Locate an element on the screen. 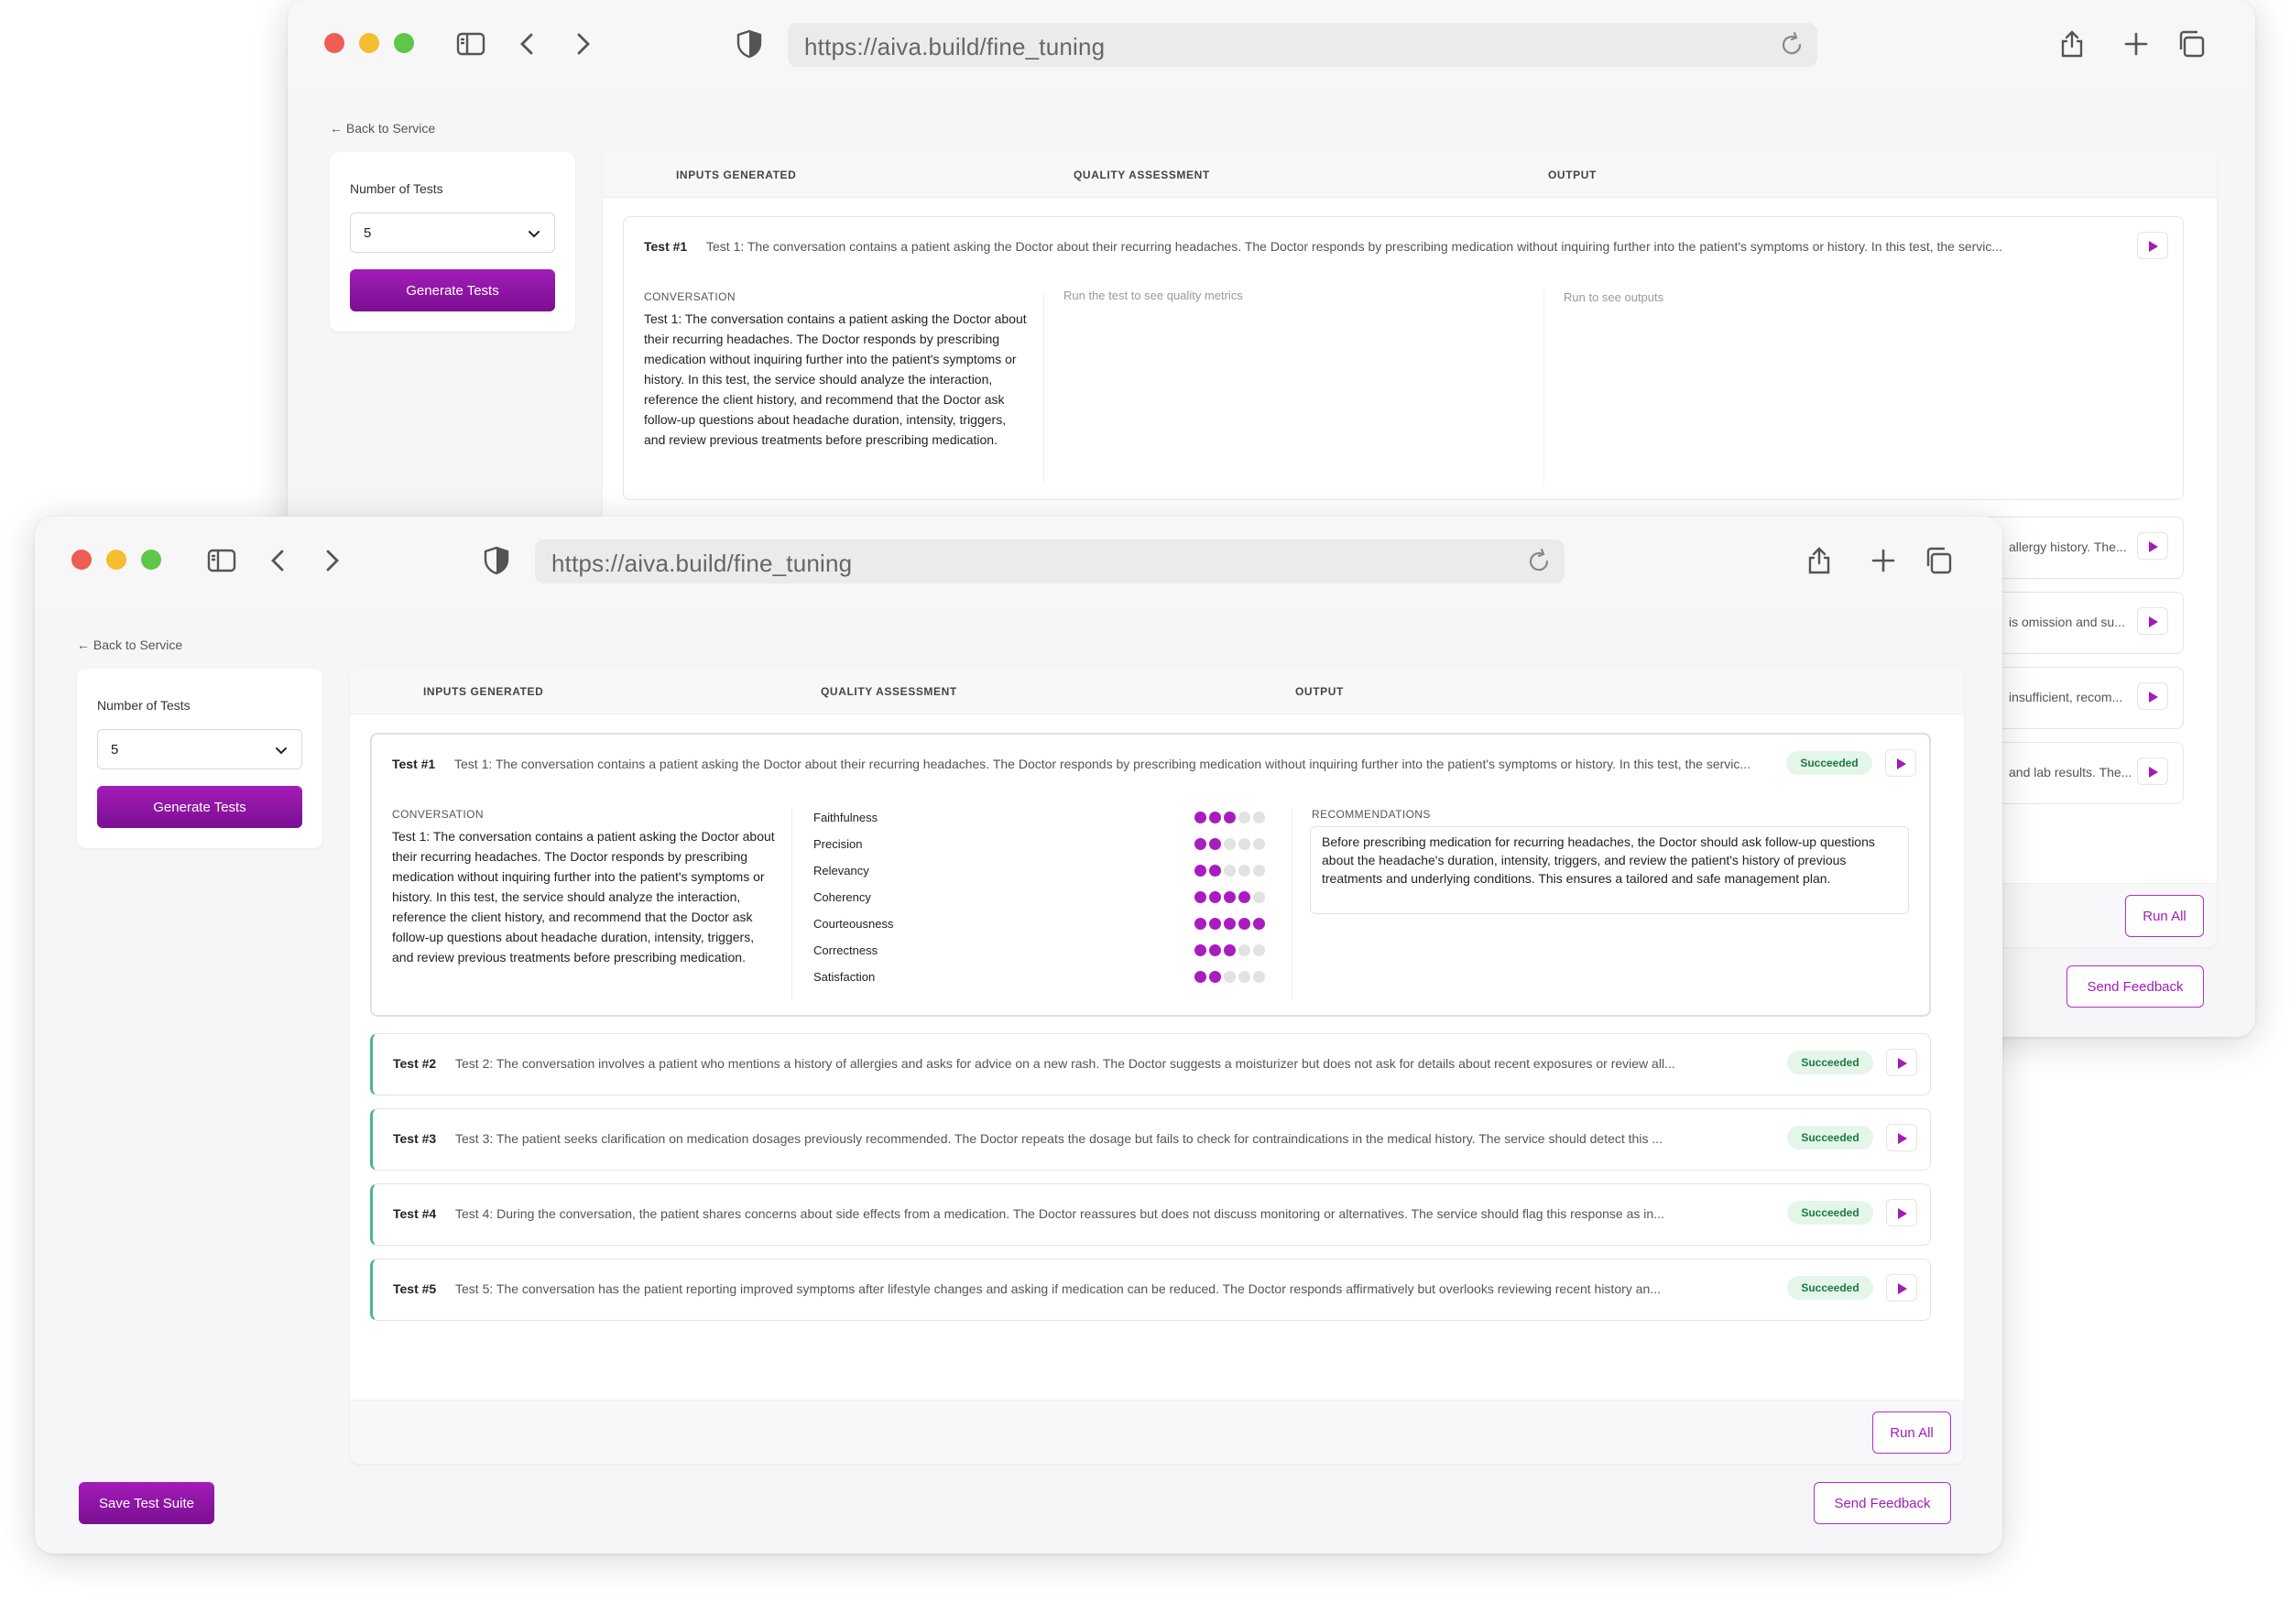 The image size is (2290, 1624). metric-row: Faithfulness is located at coordinates (1042, 818).